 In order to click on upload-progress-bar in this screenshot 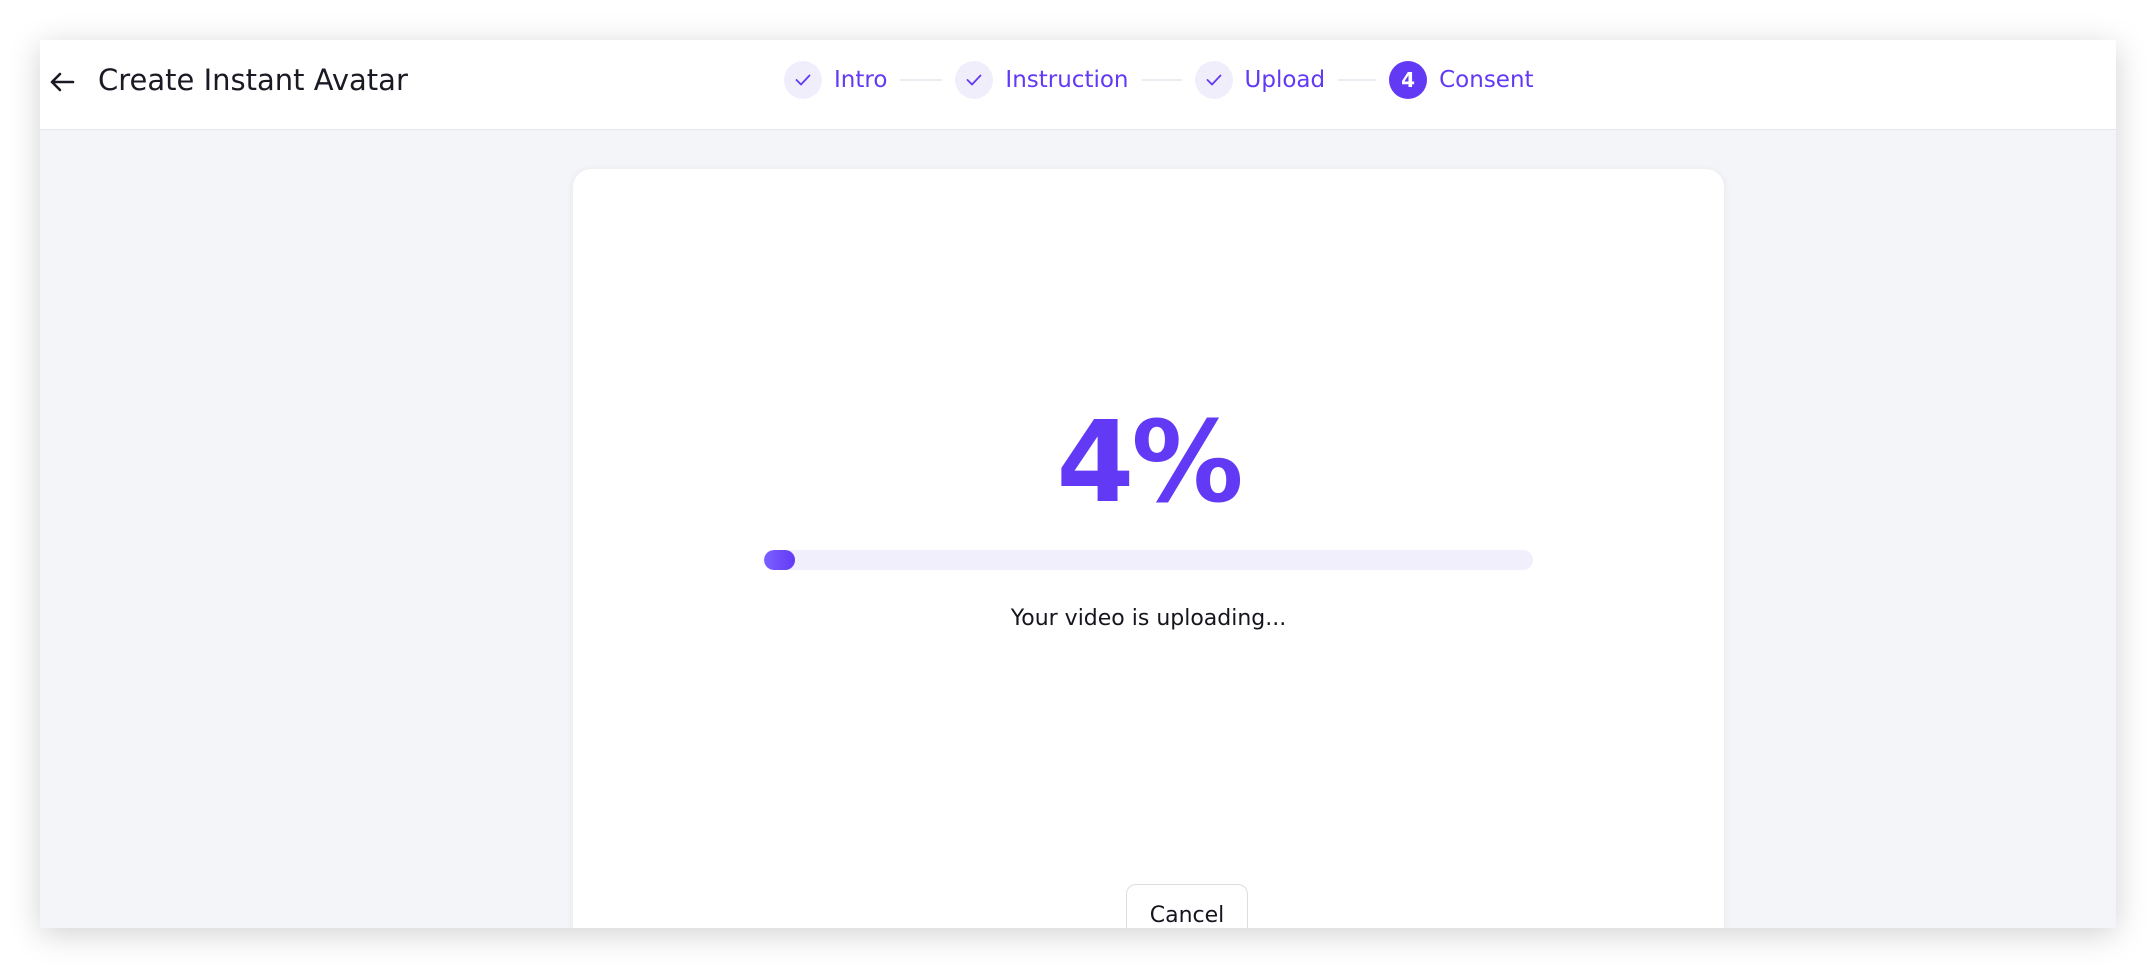, I will do `click(1148, 560)`.